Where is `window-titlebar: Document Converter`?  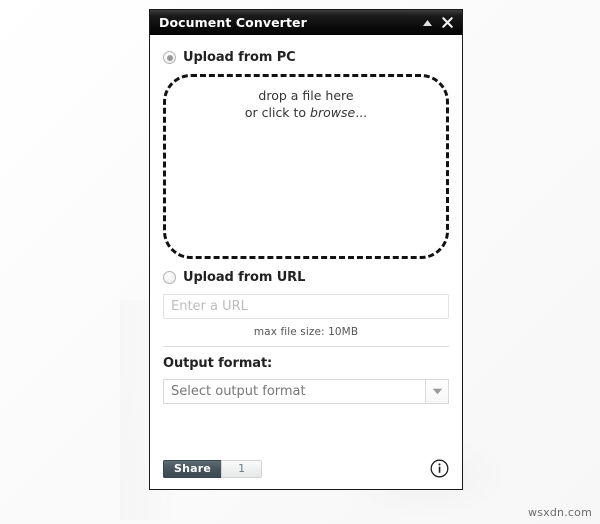 window-titlebar: Document Converter is located at coordinates (306, 22).